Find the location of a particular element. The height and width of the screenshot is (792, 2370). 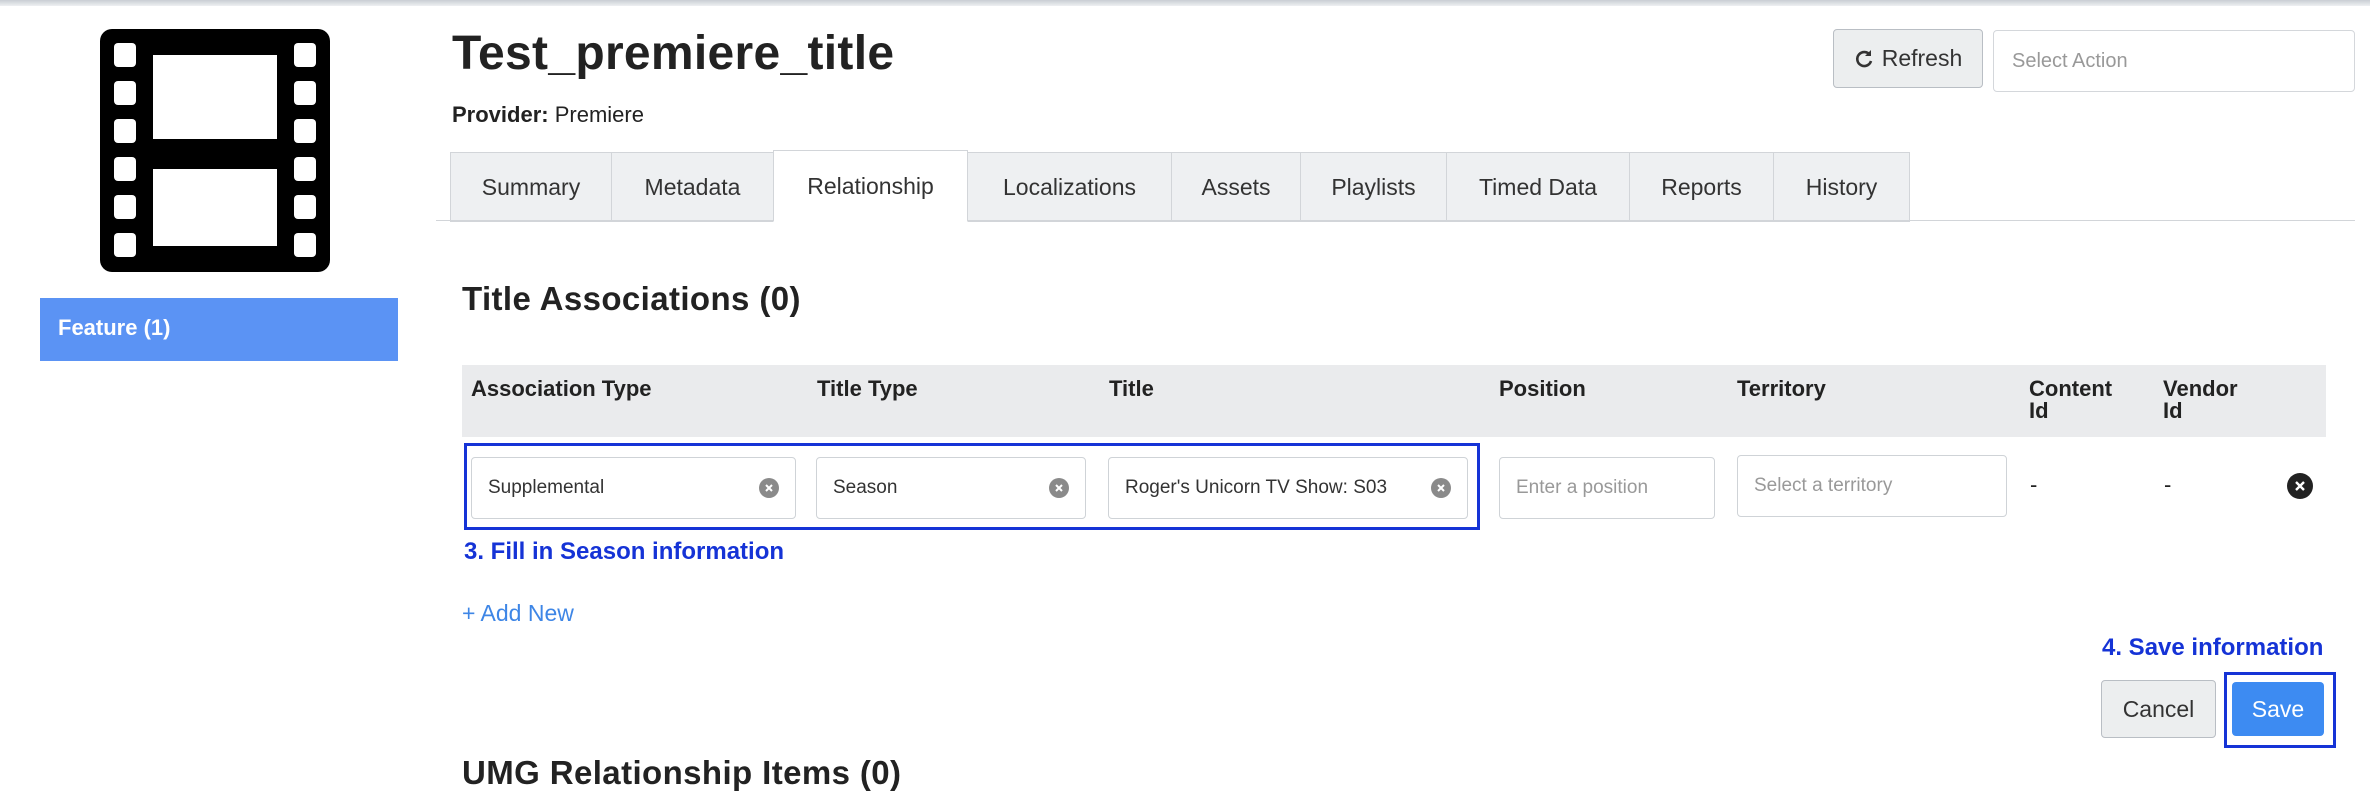

annotation-step3: 3. Fill in Season information is located at coordinates (624, 551).